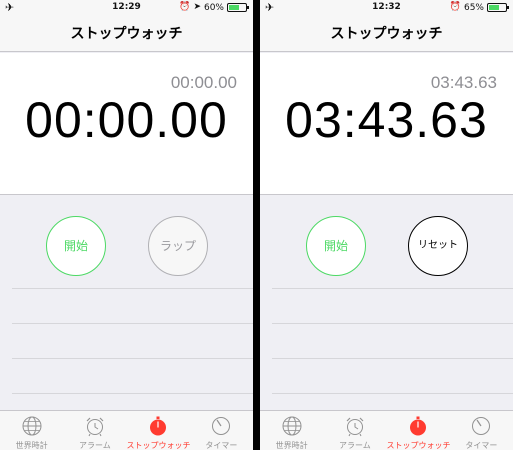 The width and height of the screenshot is (513, 450). I want to click on status-right: ⏰ ➤ 60%, so click(214, 7).